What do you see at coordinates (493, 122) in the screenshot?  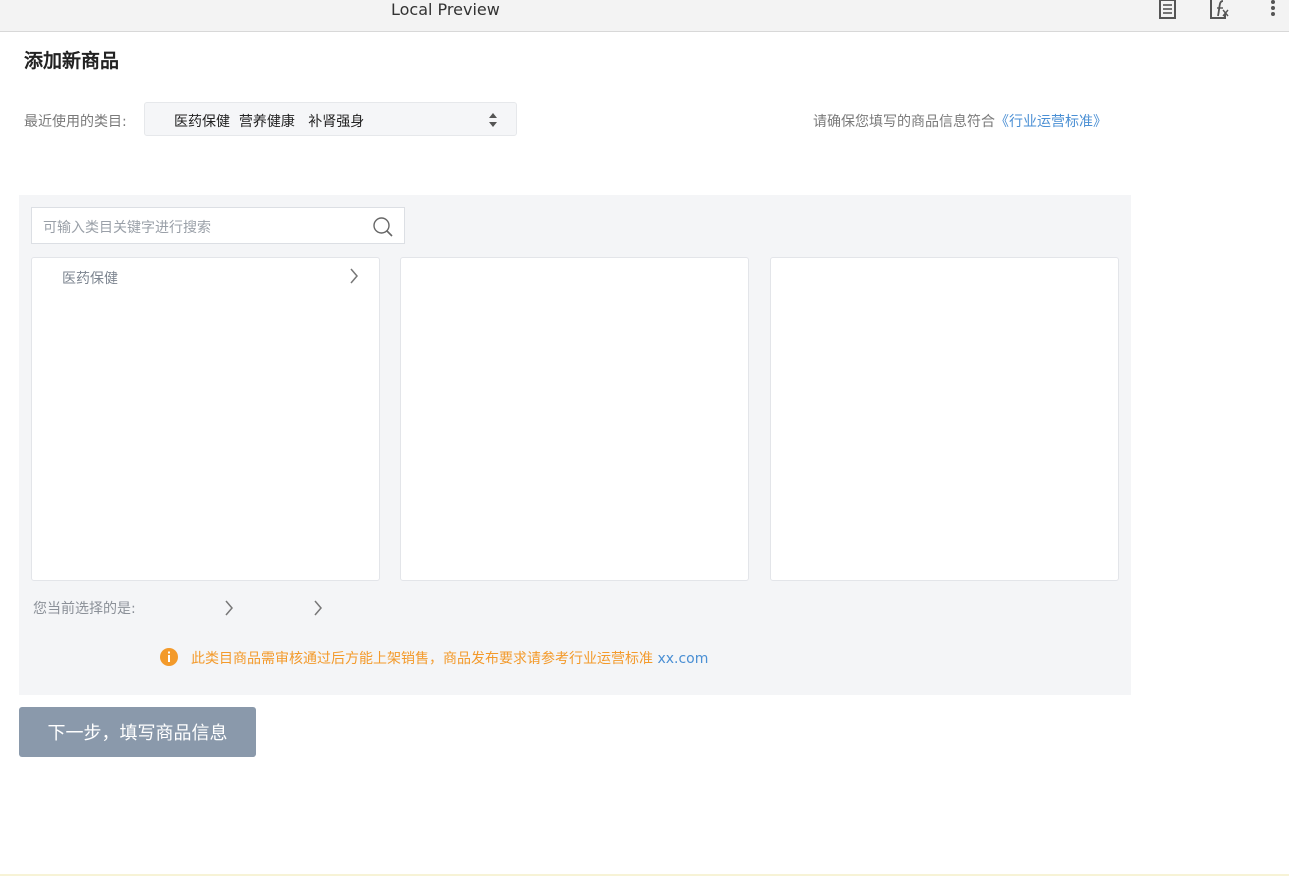 I see `select-arrows-icon` at bounding box center [493, 122].